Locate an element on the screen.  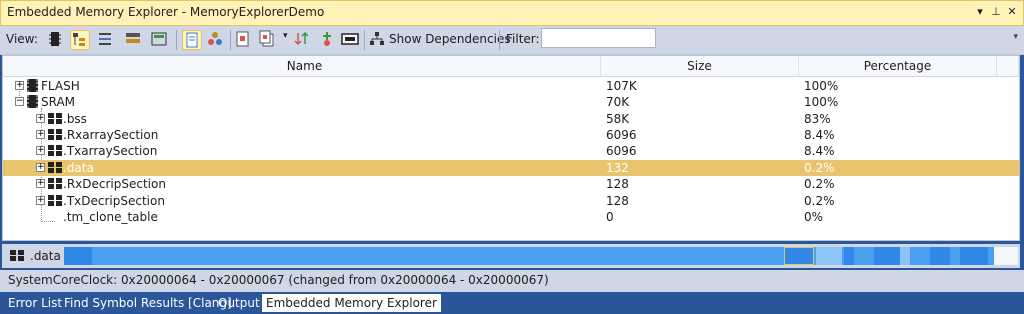
tab-output: Output is located at coordinates (239, 303).